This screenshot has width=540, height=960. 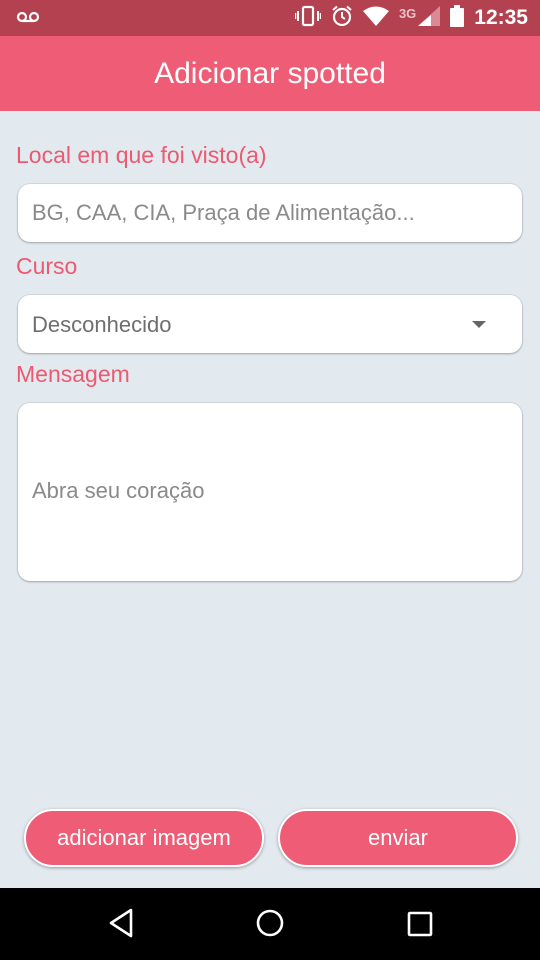 I want to click on send-button: enviar, so click(x=398, y=838).